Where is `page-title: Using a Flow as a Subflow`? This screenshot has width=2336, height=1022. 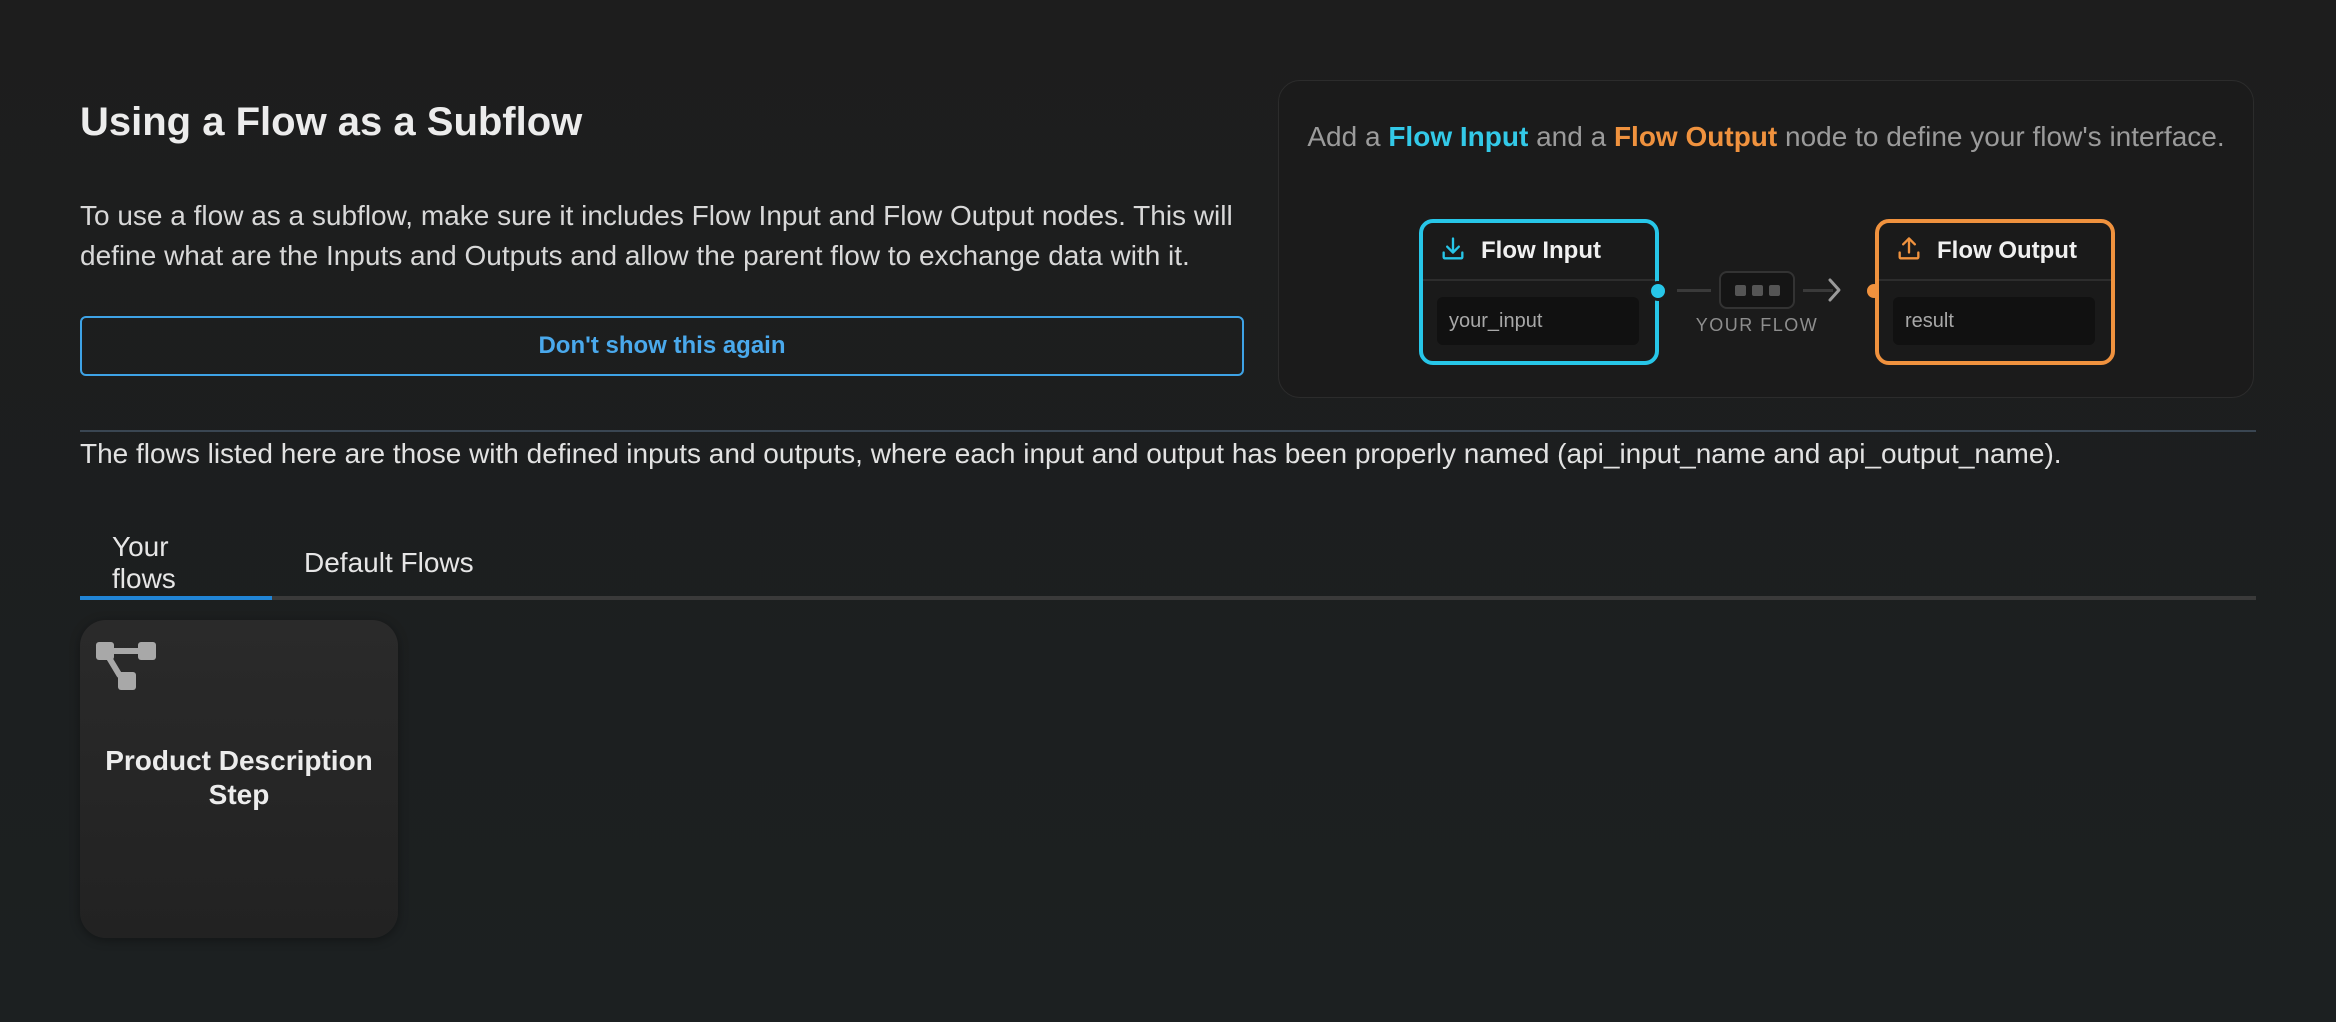
page-title: Using a Flow as a Subflow is located at coordinates (331, 122).